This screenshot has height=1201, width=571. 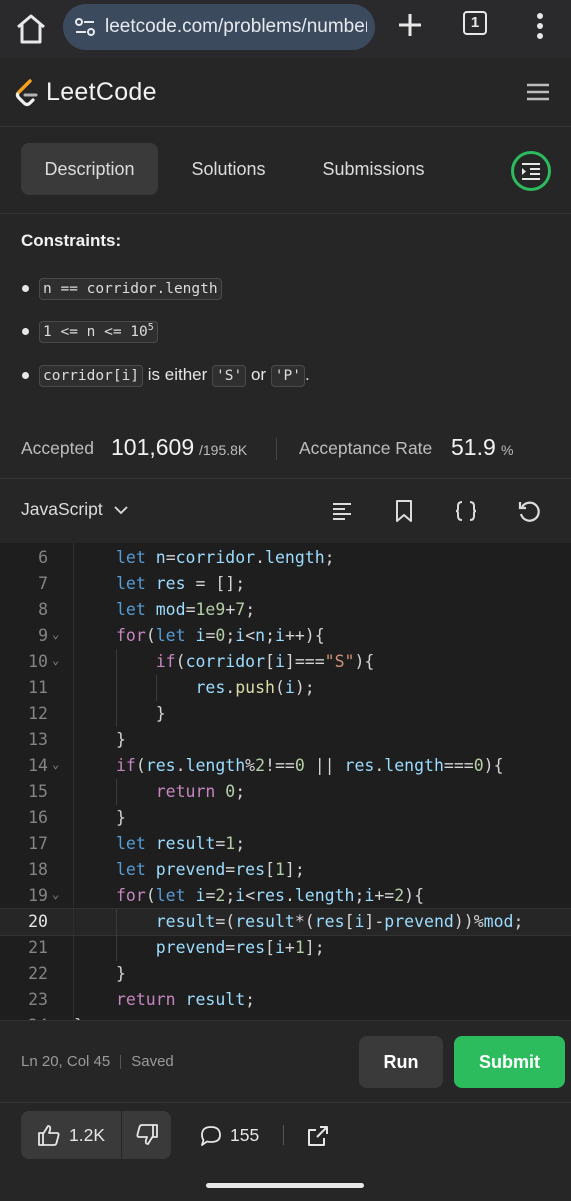 What do you see at coordinates (475, 23) in the screenshot?
I see `tab-switcher-button: 1` at bounding box center [475, 23].